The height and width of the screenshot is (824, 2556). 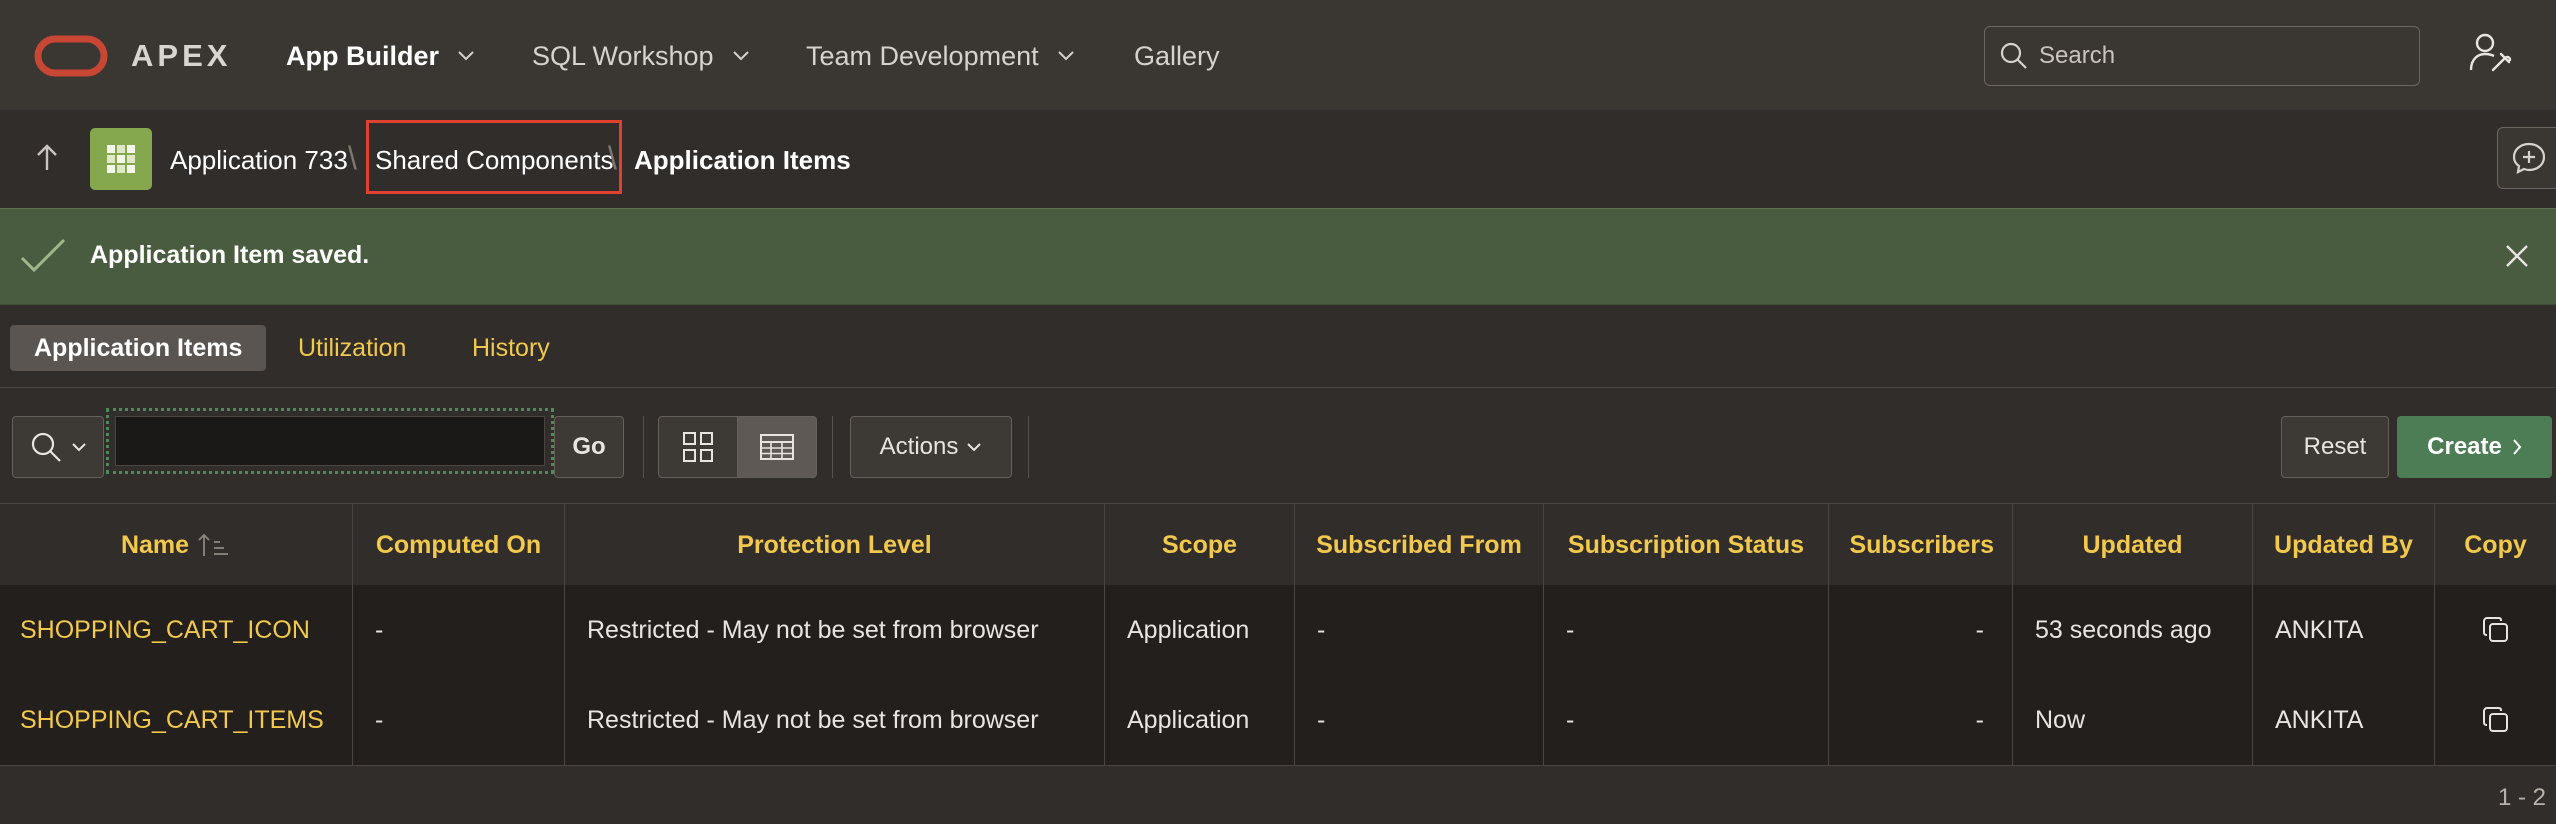 What do you see at coordinates (213, 544) in the screenshot?
I see `sort-ascending-icon` at bounding box center [213, 544].